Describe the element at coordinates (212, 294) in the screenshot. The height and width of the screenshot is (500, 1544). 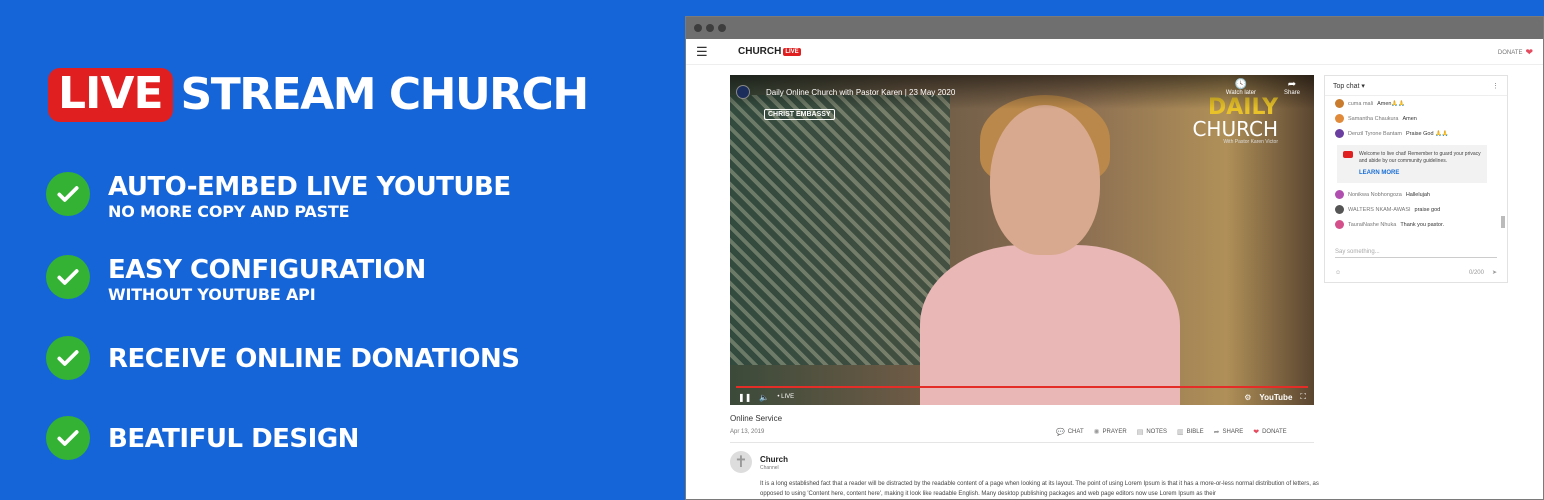
I see `feature-subtitle: WITHOUT YOUTUBE API` at that location.